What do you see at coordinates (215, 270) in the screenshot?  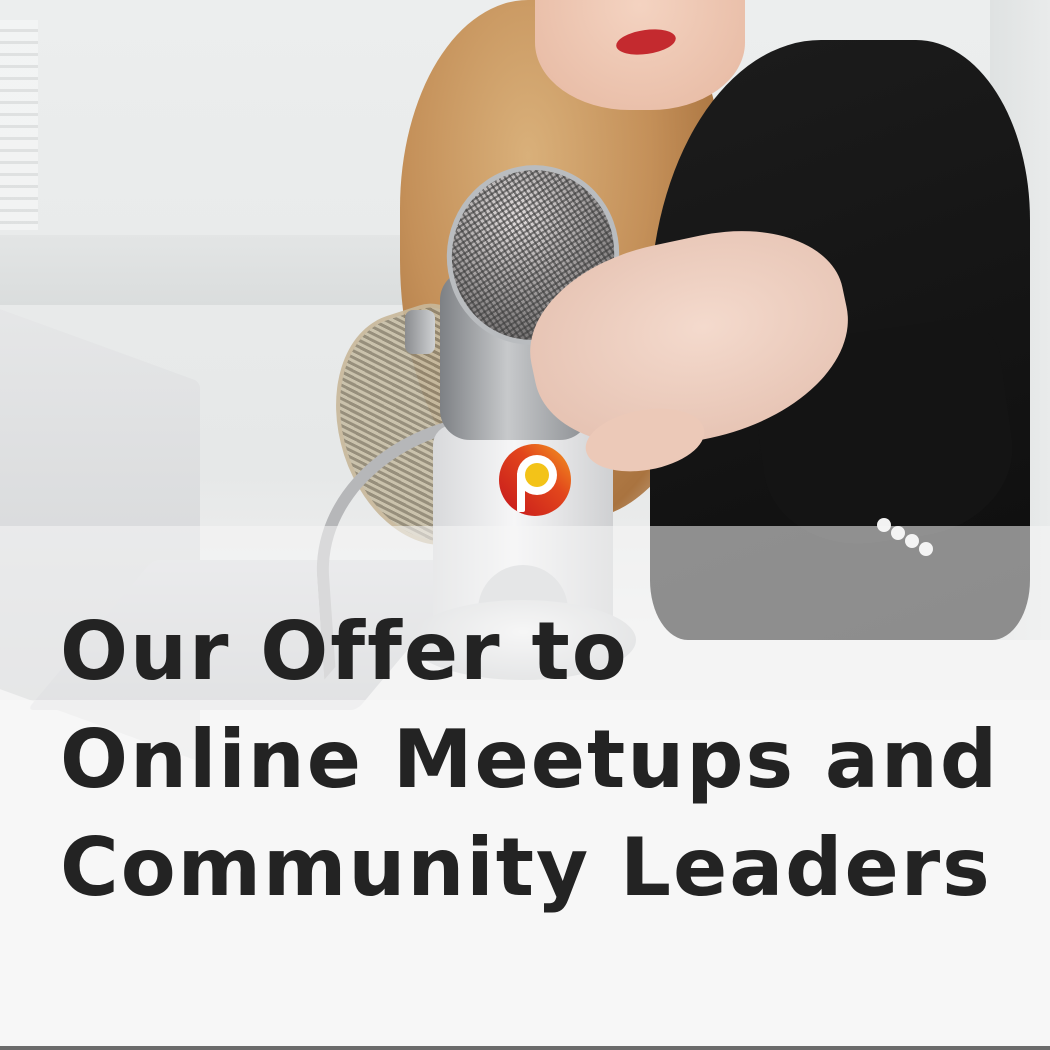 I see `wall-shelf` at bounding box center [215, 270].